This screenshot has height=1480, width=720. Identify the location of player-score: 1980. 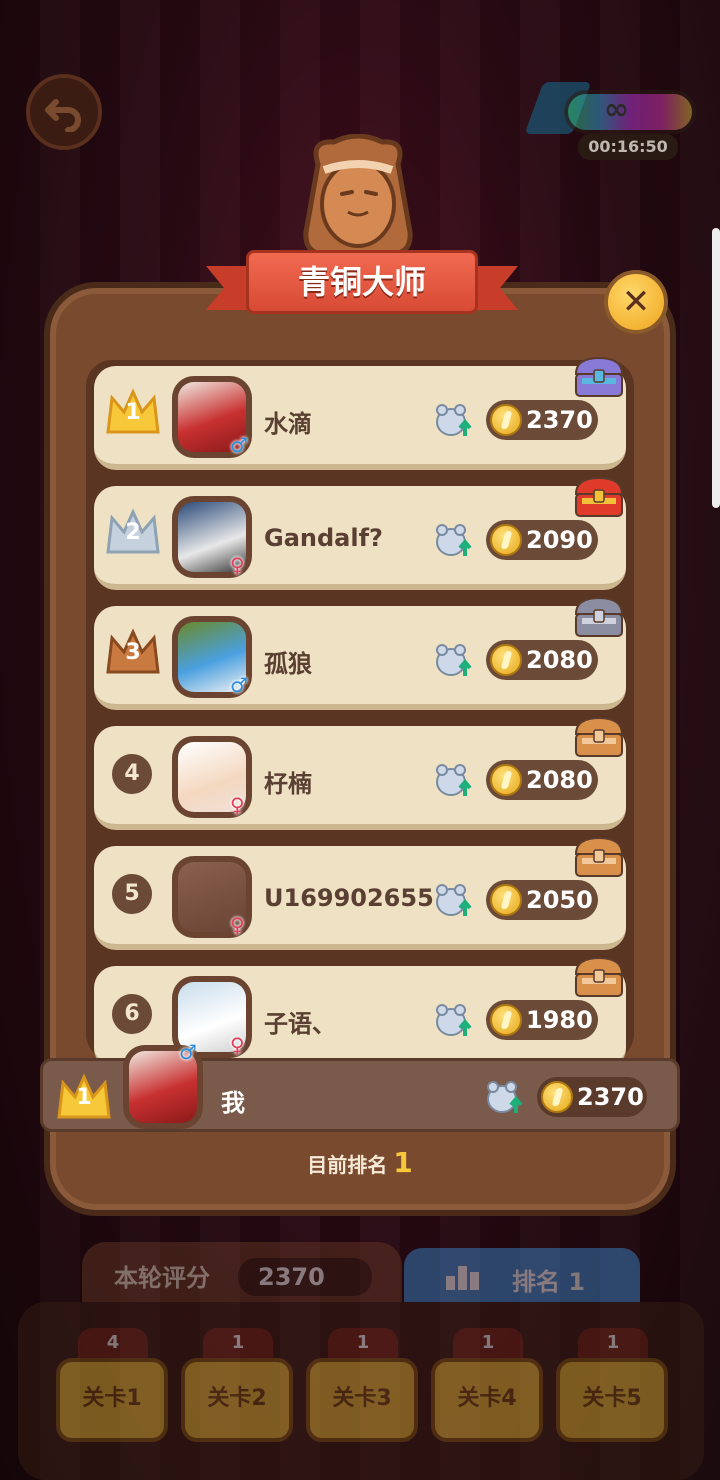
(559, 1020).